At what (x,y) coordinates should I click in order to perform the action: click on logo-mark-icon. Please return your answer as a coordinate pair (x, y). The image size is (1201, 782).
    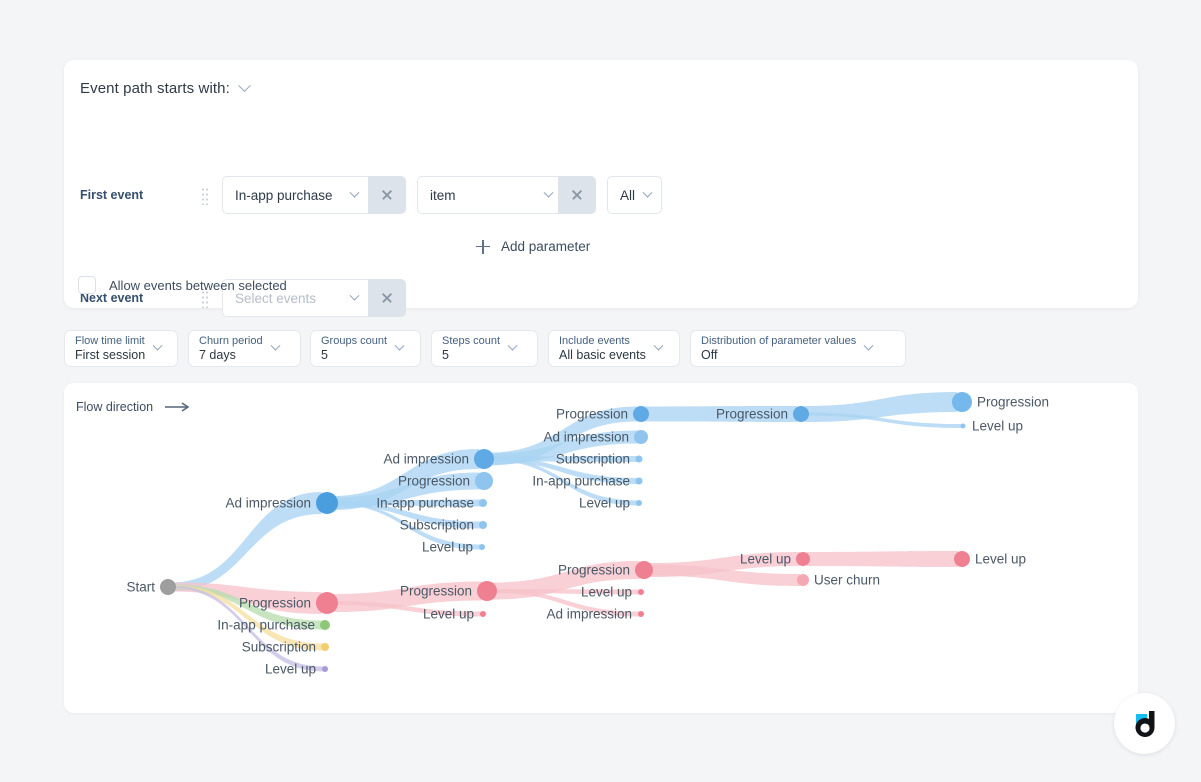
    Looking at the image, I should click on (1144, 723).